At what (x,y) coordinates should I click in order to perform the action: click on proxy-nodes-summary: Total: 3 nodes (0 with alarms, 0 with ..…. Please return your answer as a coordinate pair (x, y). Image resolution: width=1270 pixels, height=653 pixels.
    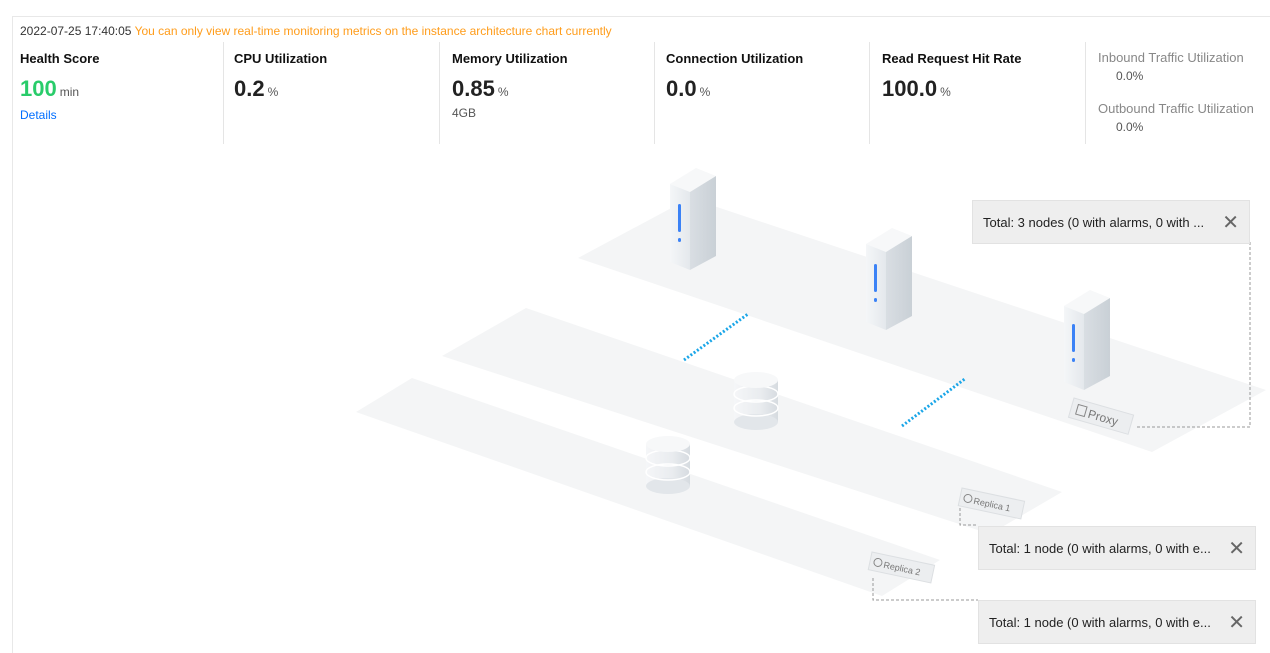
    Looking at the image, I should click on (1094, 222).